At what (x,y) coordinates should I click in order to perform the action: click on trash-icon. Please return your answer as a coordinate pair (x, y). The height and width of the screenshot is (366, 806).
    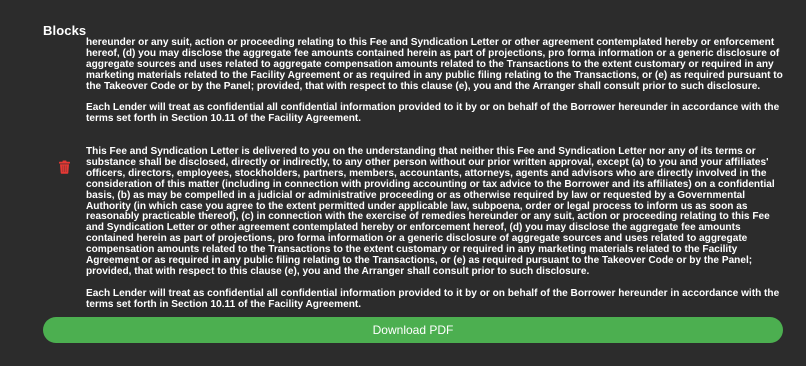
    Looking at the image, I should click on (64, 167).